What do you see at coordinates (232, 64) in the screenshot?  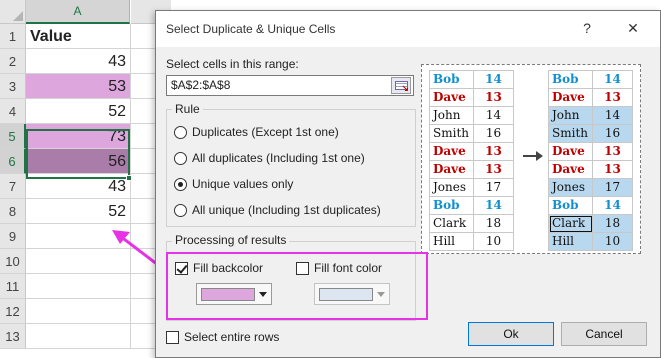 I see `range-label: Select cells in this range:` at bounding box center [232, 64].